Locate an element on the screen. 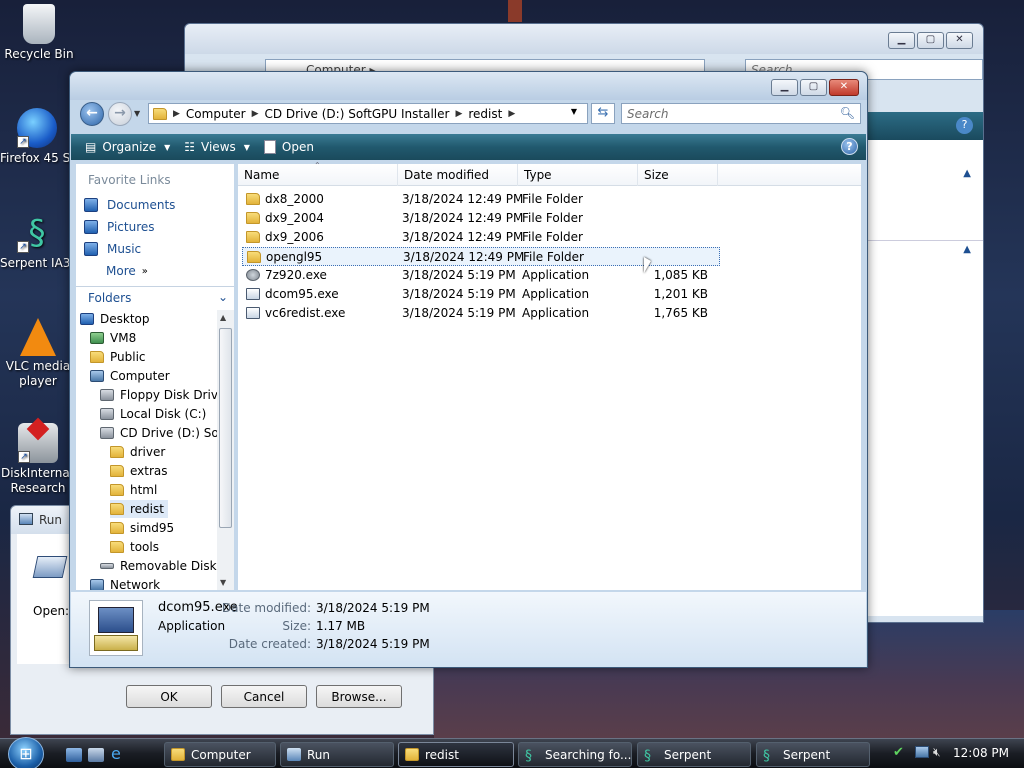  address-dropdown-arrow: ▼ is located at coordinates (574, 111).